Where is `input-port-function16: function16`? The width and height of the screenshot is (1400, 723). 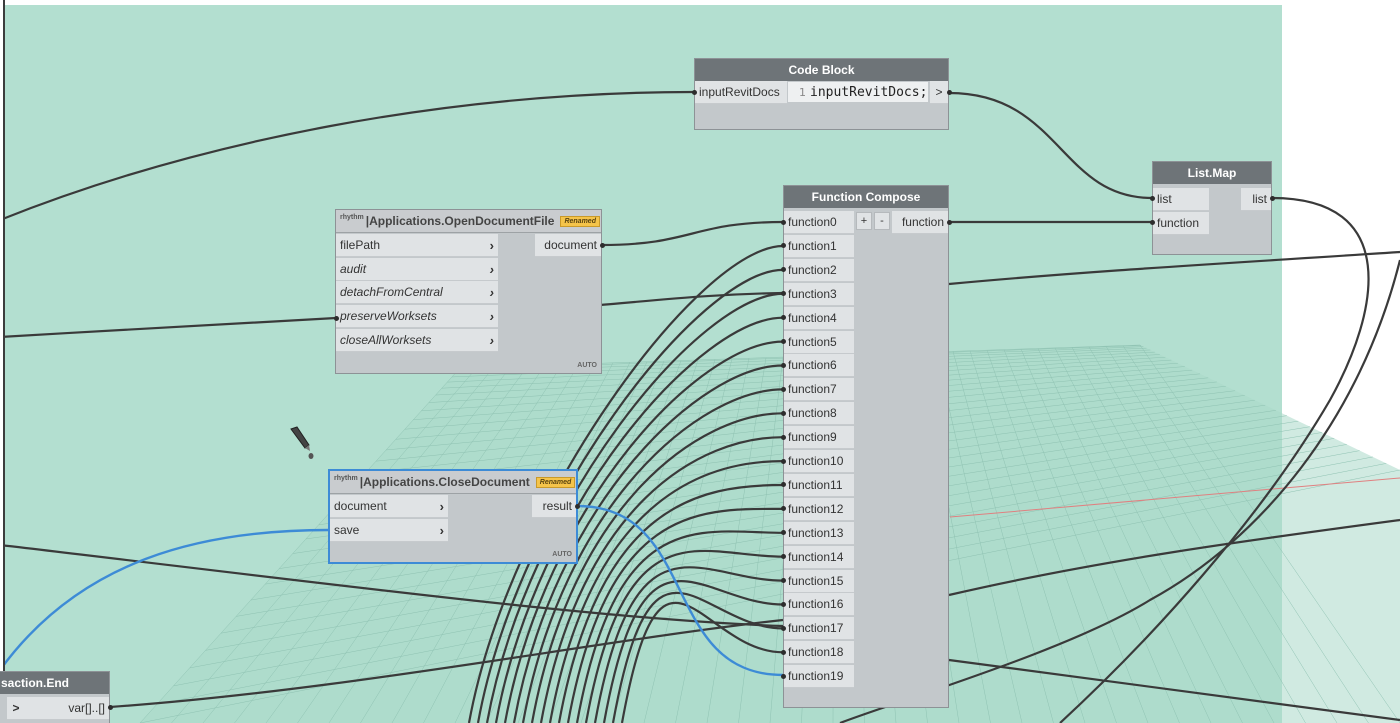 input-port-function16: function16 is located at coordinates (819, 605).